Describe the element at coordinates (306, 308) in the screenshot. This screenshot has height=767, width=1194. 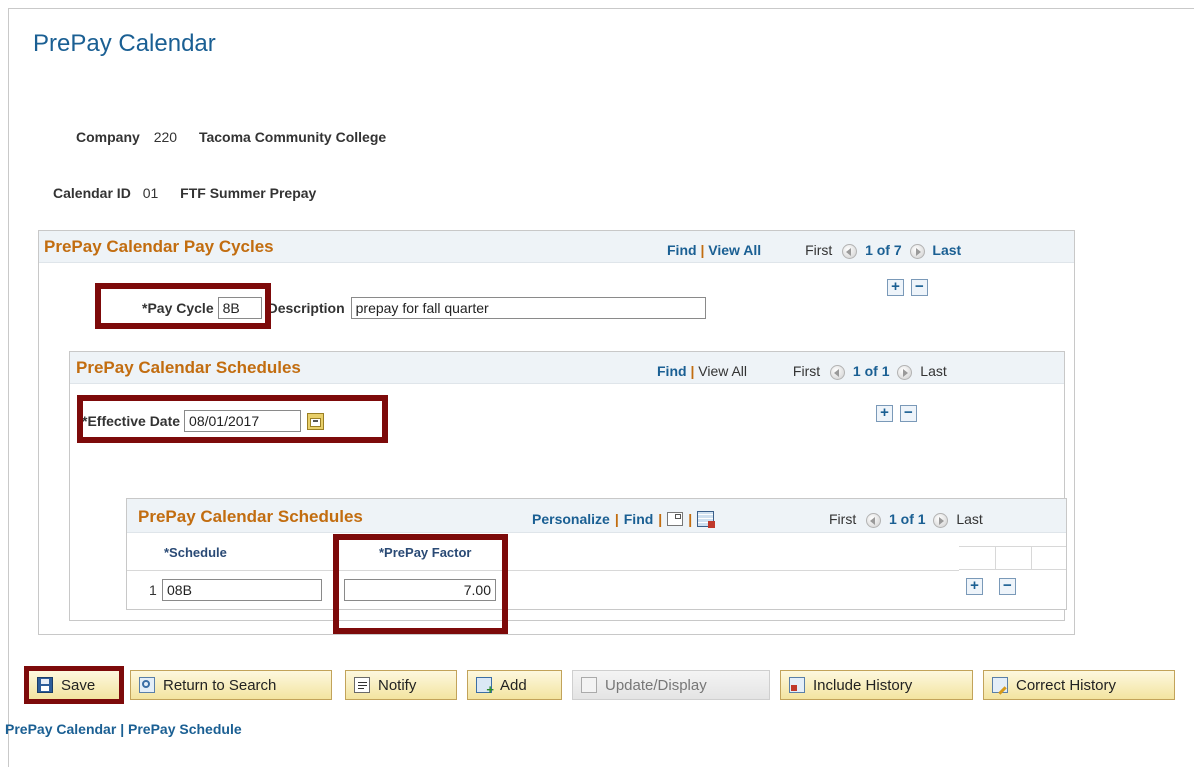
I see `description-label: Description` at that location.